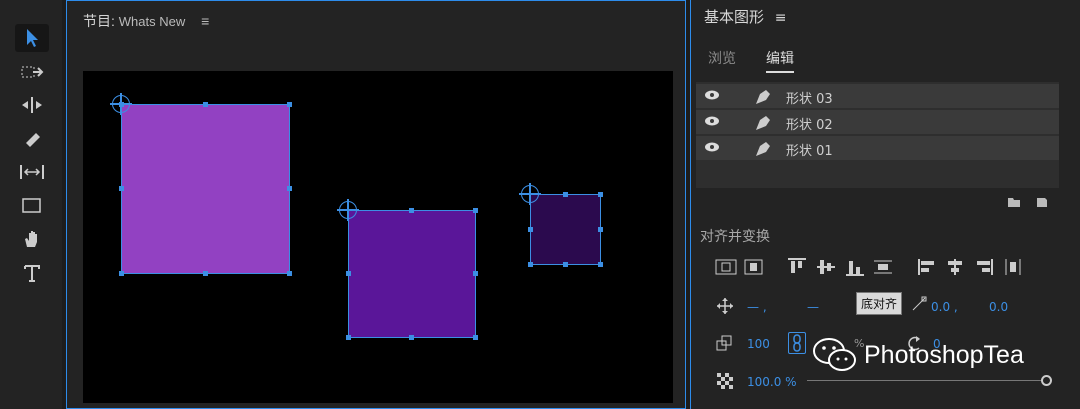  Describe the element at coordinates (32, 105) in the screenshot. I see `ripple-edit-tool-icon` at that location.